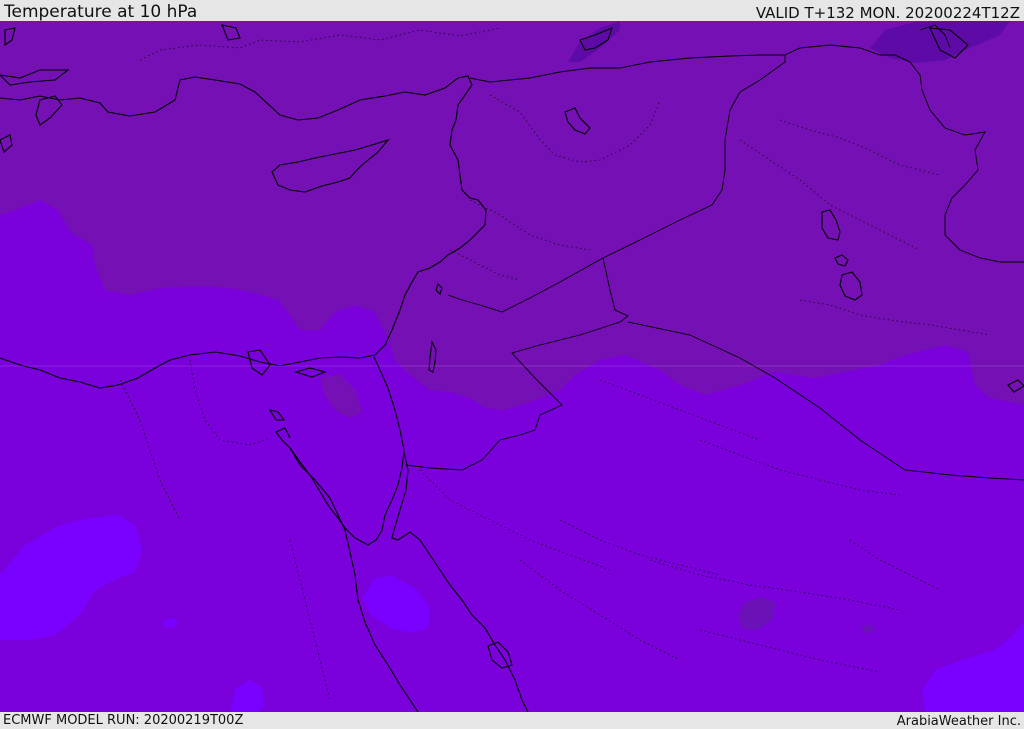  Describe the element at coordinates (101, 12) in the screenshot. I see `map-title: Temperature at 10 hPa` at that location.